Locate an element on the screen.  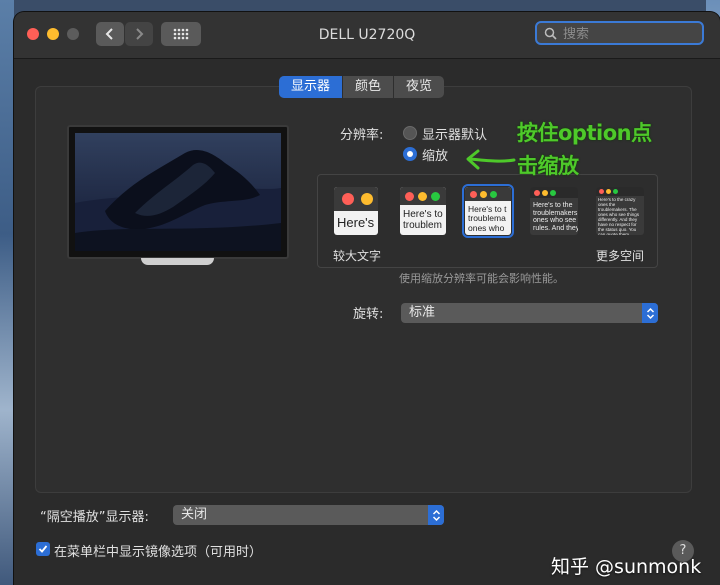
annotation-line-1: 按住option点 is located at coordinates (584, 133).